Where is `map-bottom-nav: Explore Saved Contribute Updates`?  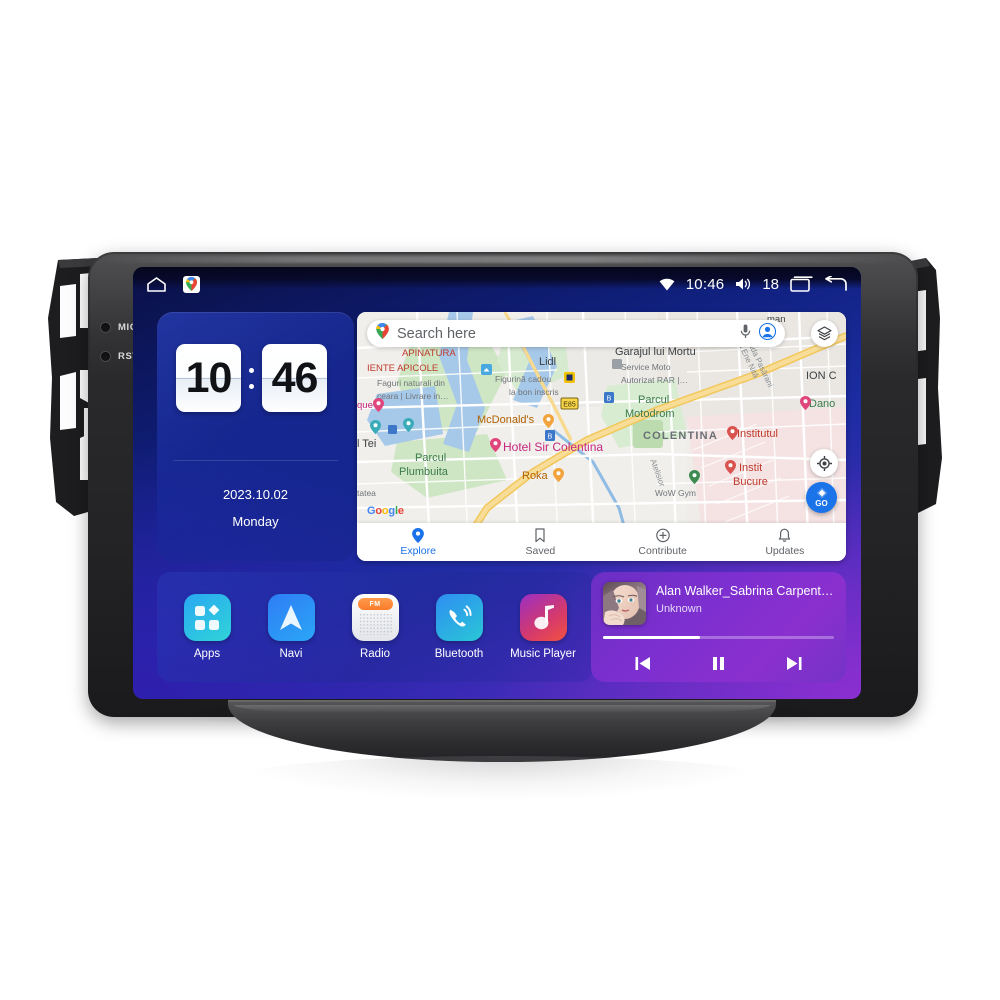 map-bottom-nav: Explore Saved Contribute Updates is located at coordinates (601, 542).